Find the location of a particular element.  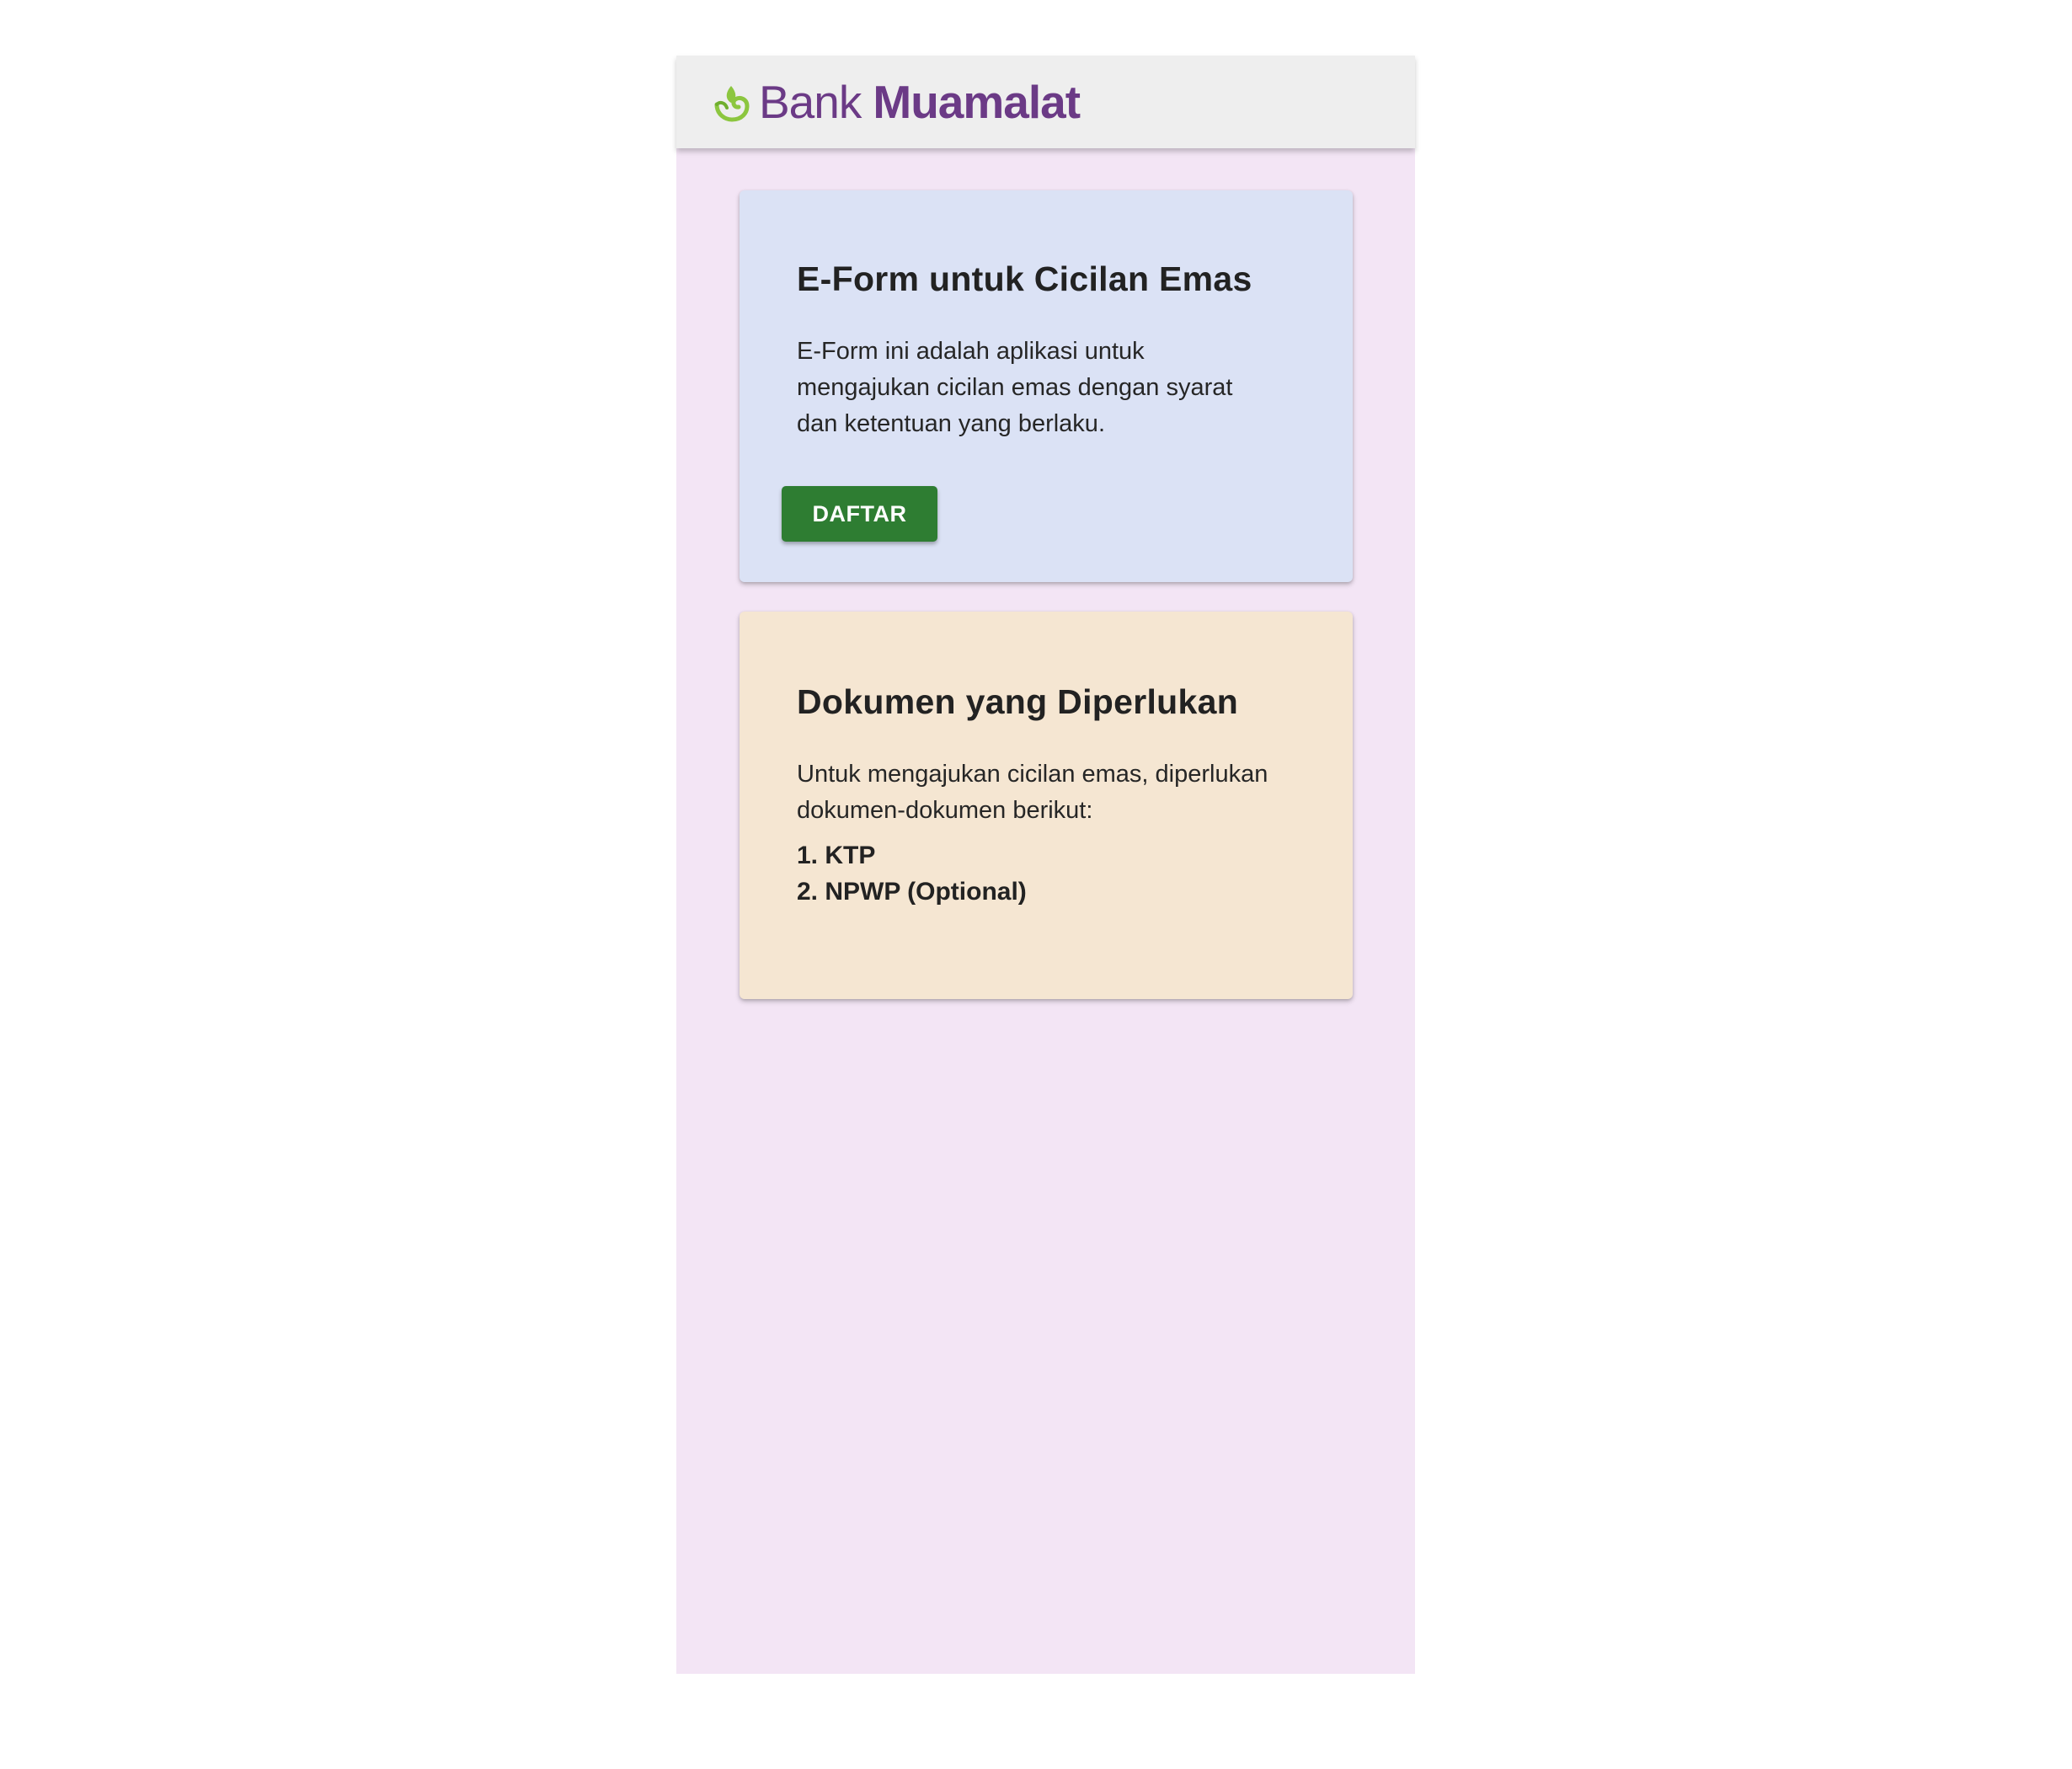

app-header: Bank Muamalat is located at coordinates (1045, 102).